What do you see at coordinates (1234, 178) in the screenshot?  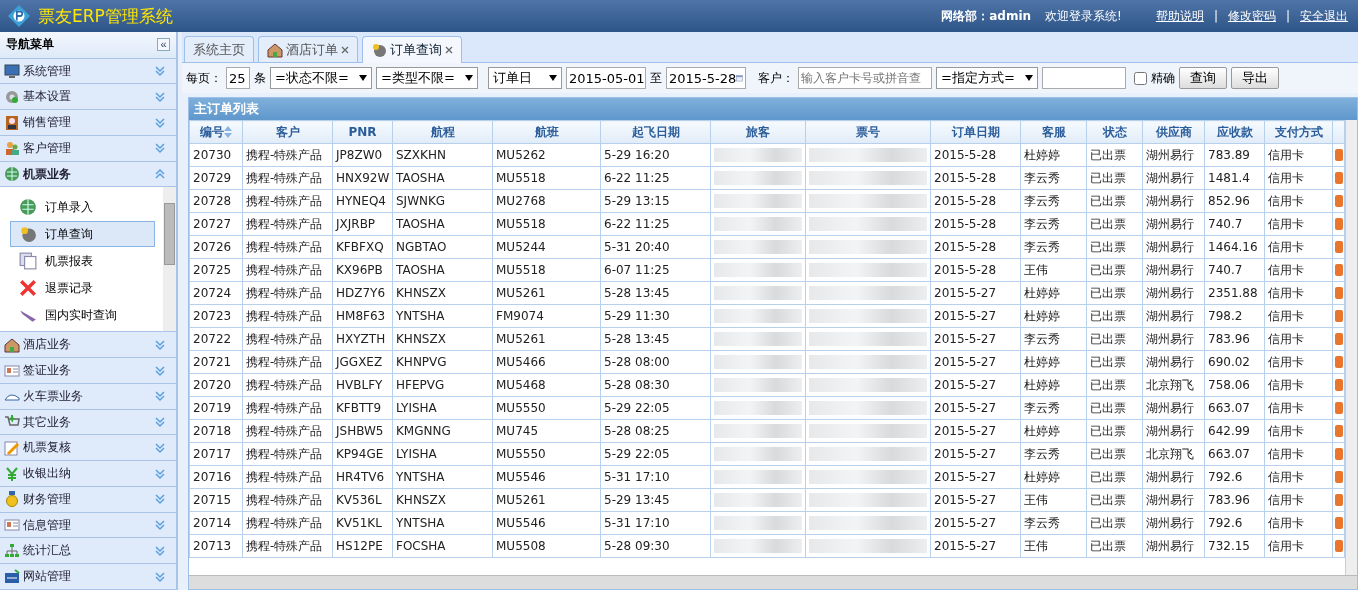 I see `table-cell: 1481.4` at bounding box center [1234, 178].